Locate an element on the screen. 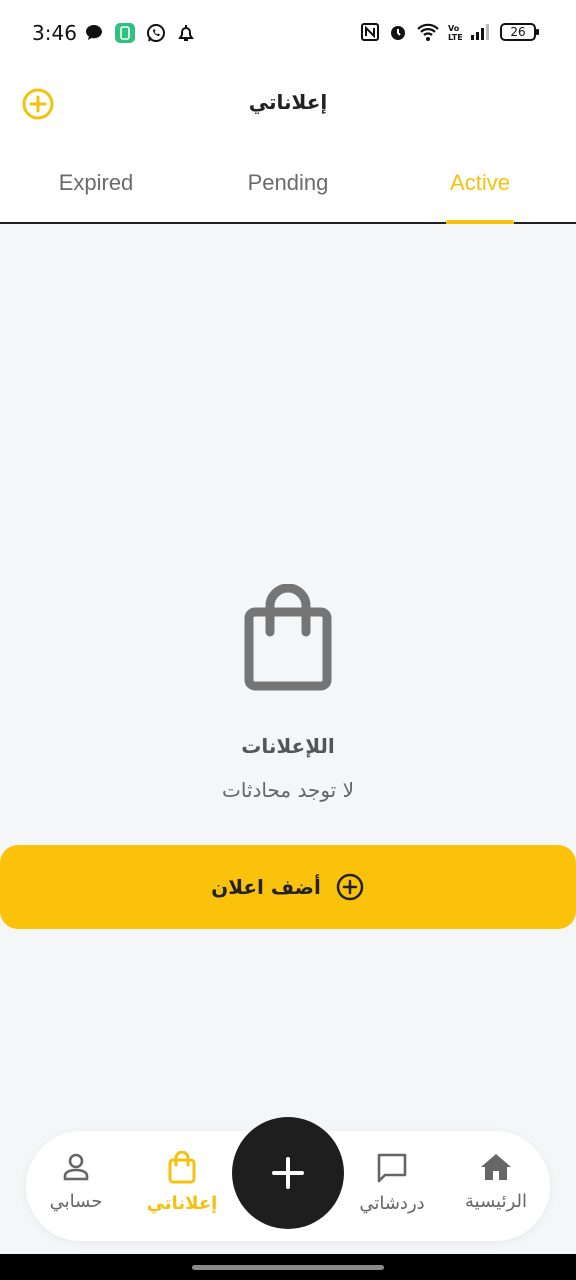 The height and width of the screenshot is (1280, 576). status-bar: 3:46 Vo LTE 26 is located at coordinates (288, 33).